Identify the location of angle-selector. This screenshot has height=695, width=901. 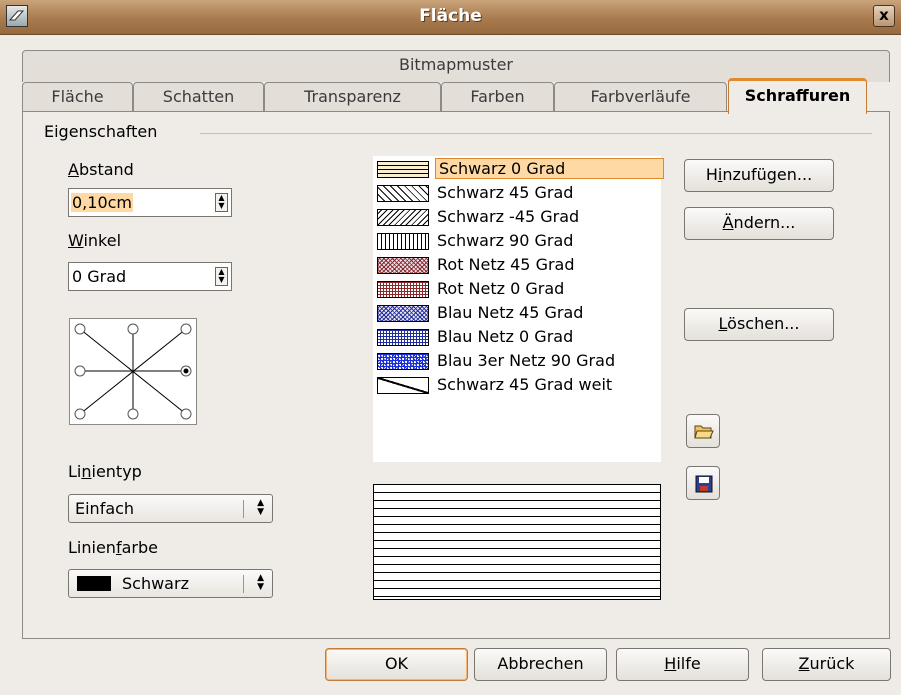
(133, 371).